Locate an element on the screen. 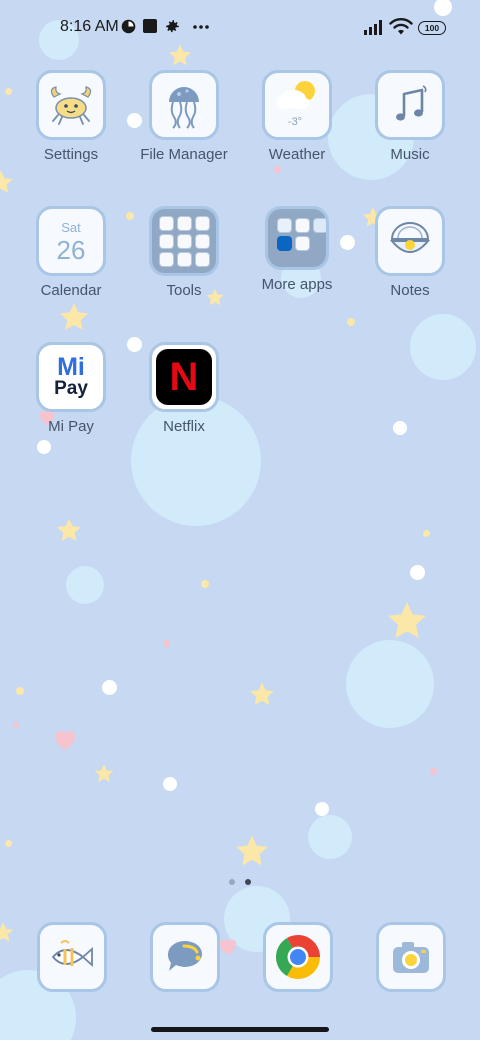 The height and width of the screenshot is (1040, 480). fish-icon is located at coordinates (72, 957).